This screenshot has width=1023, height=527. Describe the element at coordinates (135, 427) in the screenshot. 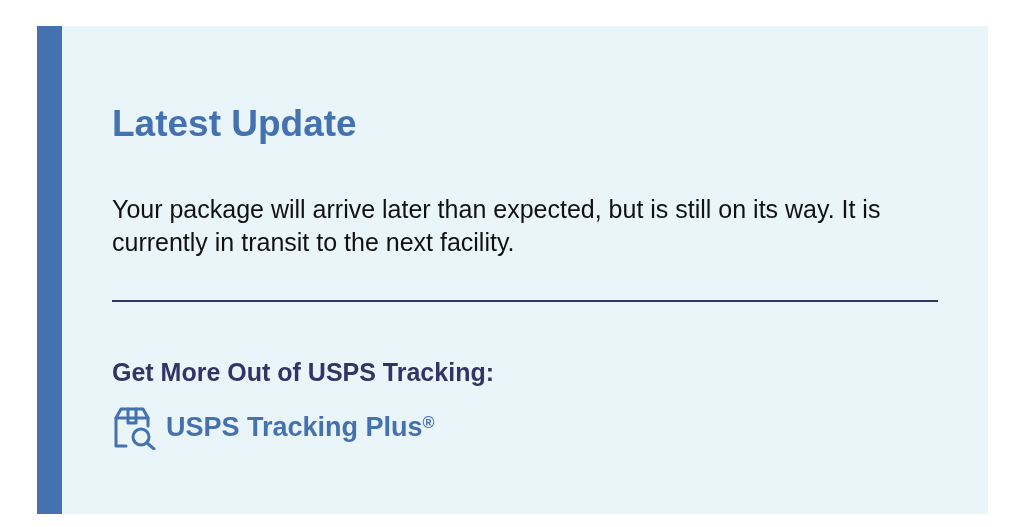

I see `package-search-icon` at that location.